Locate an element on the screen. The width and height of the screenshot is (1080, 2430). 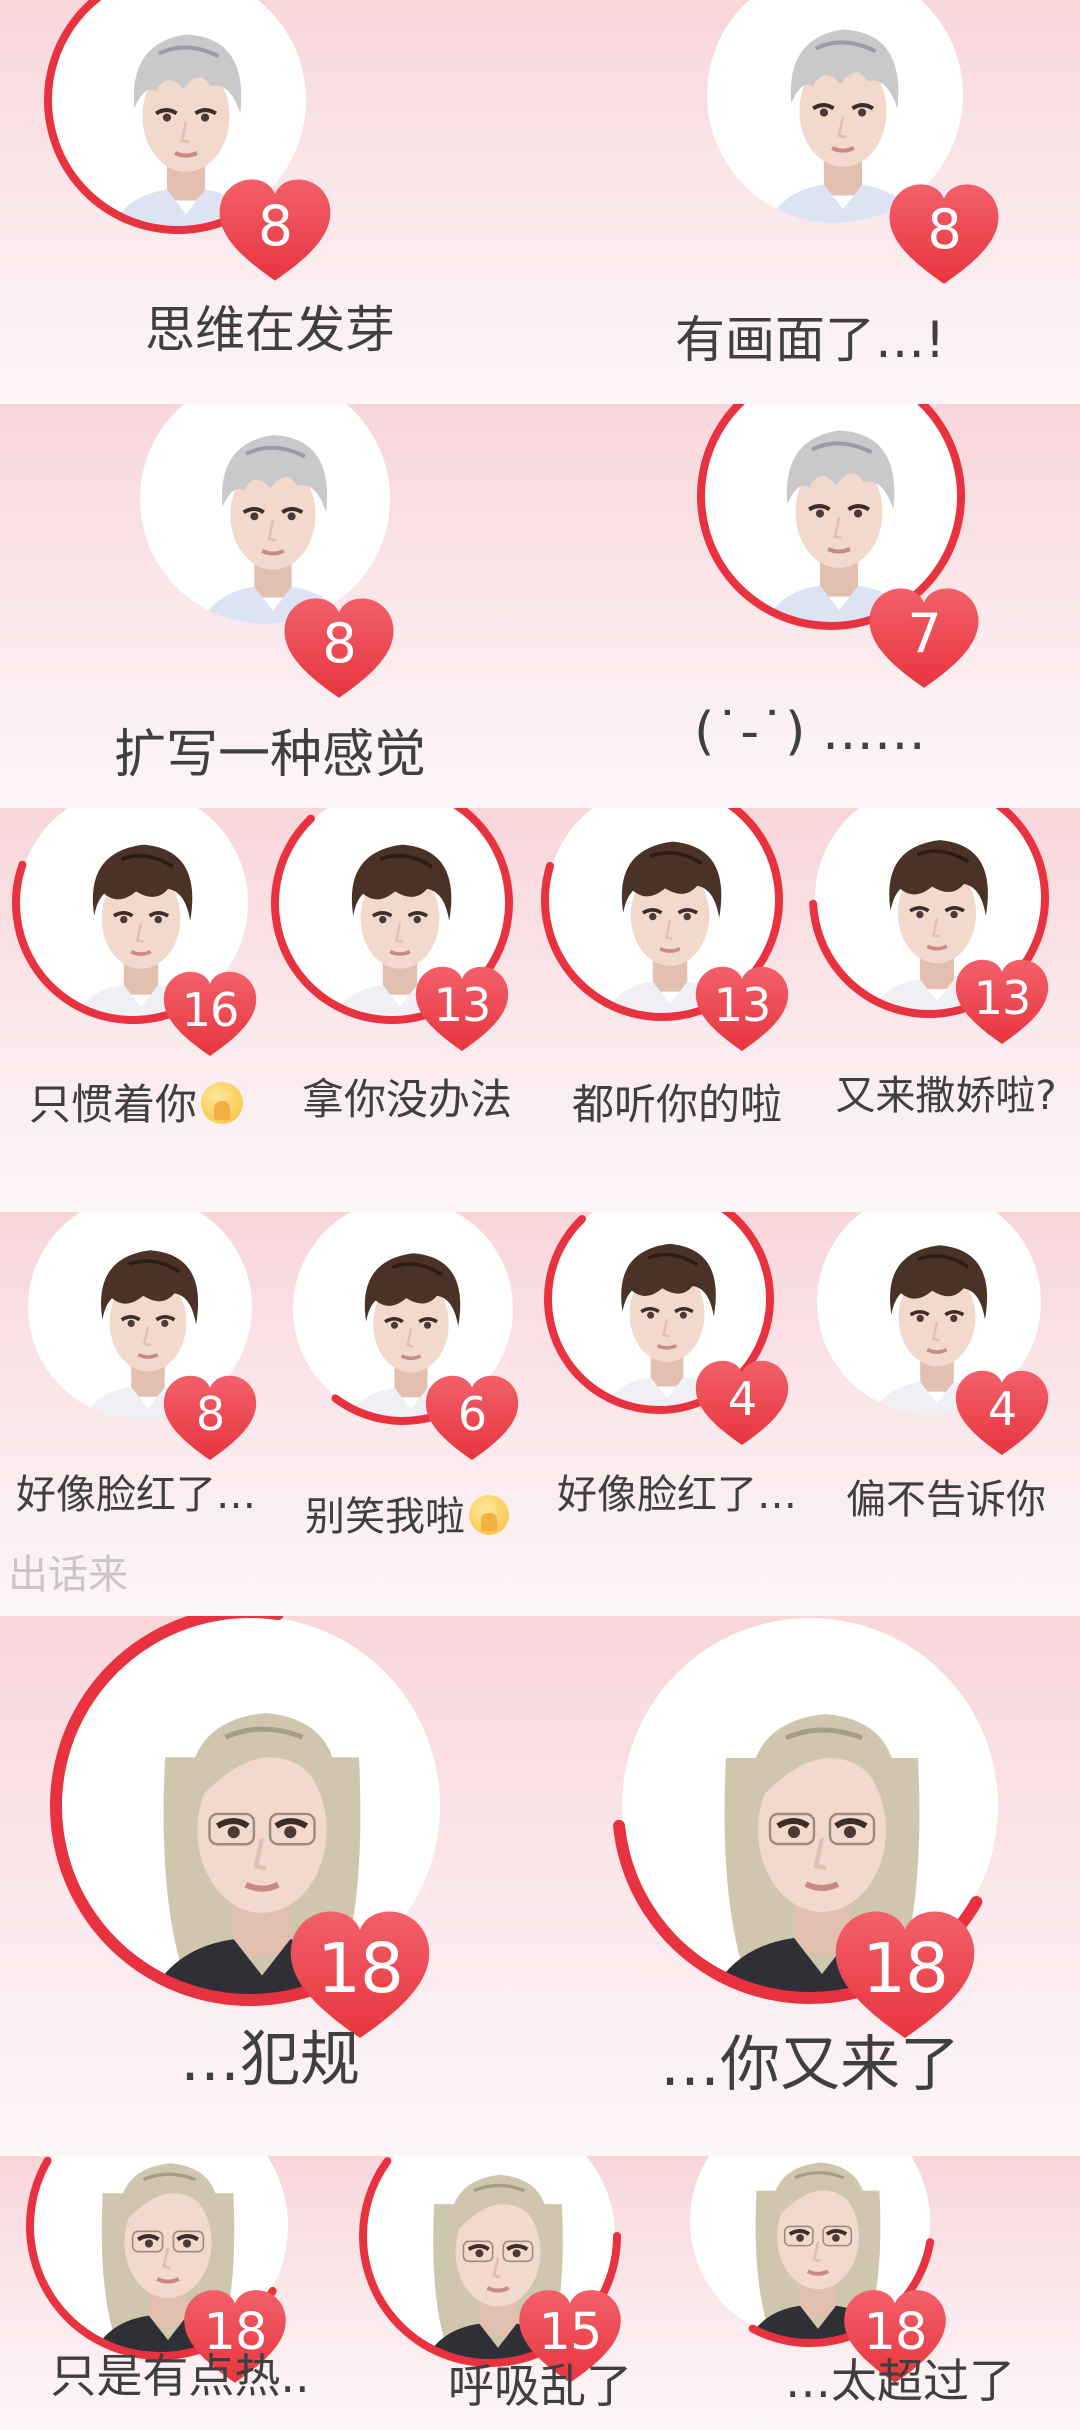
faded-caption: 出话来 is located at coordinates (68, 1575).